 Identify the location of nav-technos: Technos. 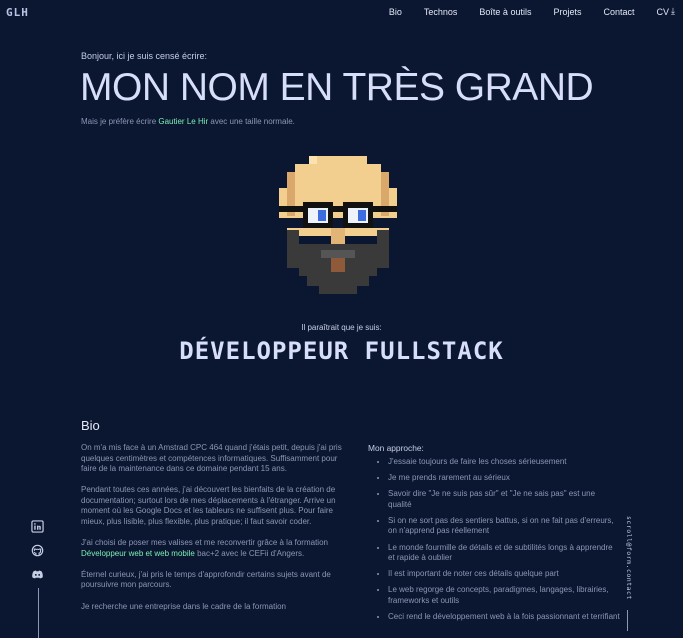
(441, 11).